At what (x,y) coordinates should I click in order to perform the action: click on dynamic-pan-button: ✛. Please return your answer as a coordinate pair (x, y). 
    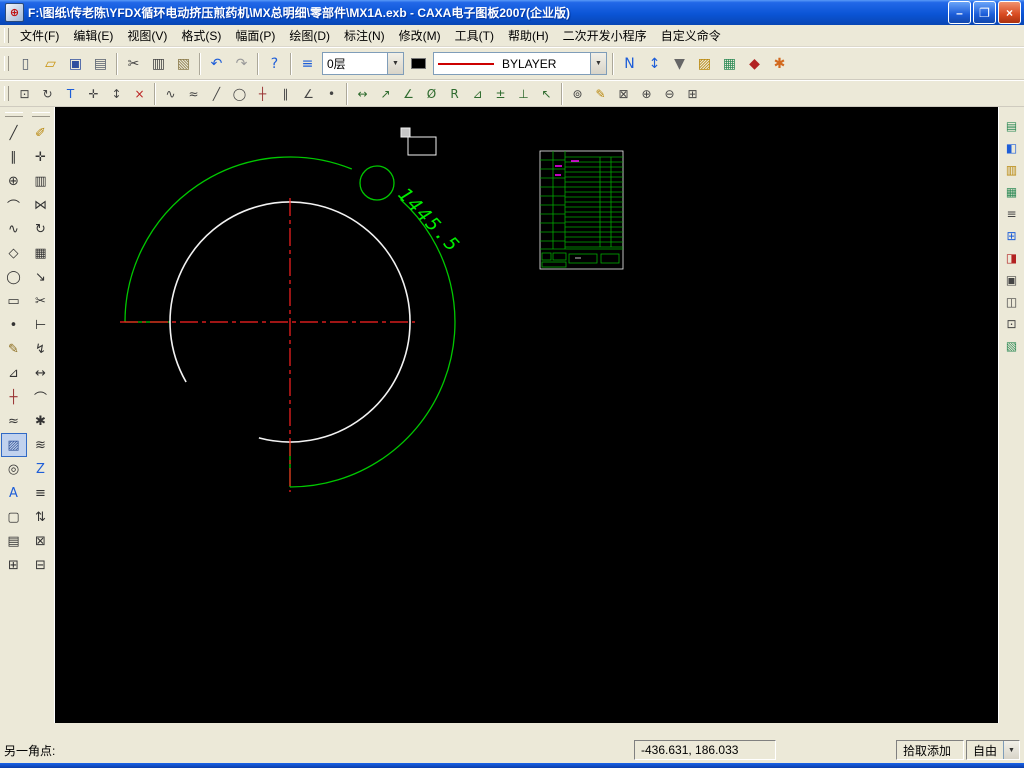
    Looking at the image, I should click on (93, 93).